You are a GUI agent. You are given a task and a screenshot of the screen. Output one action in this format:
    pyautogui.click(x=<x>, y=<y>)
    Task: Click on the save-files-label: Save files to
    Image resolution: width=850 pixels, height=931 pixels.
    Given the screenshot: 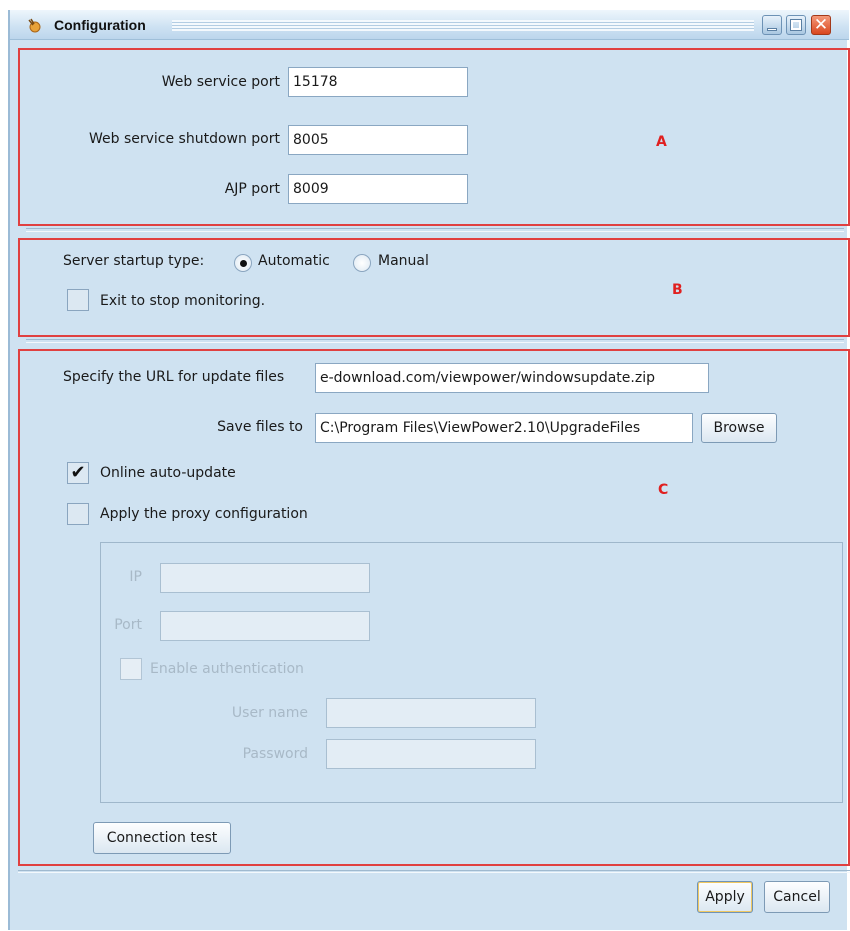 What is the action you would take?
    pyautogui.click(x=260, y=427)
    